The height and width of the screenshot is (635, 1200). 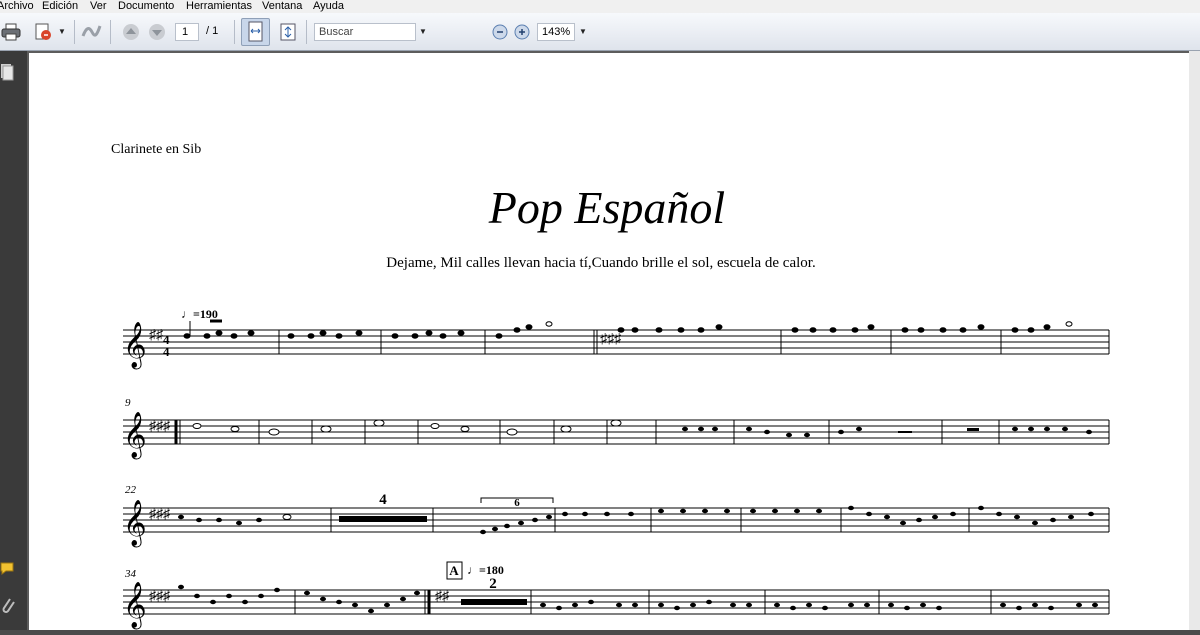 What do you see at coordinates (199, 314) in the screenshot?
I see `tempo-marking: ♩=190` at bounding box center [199, 314].